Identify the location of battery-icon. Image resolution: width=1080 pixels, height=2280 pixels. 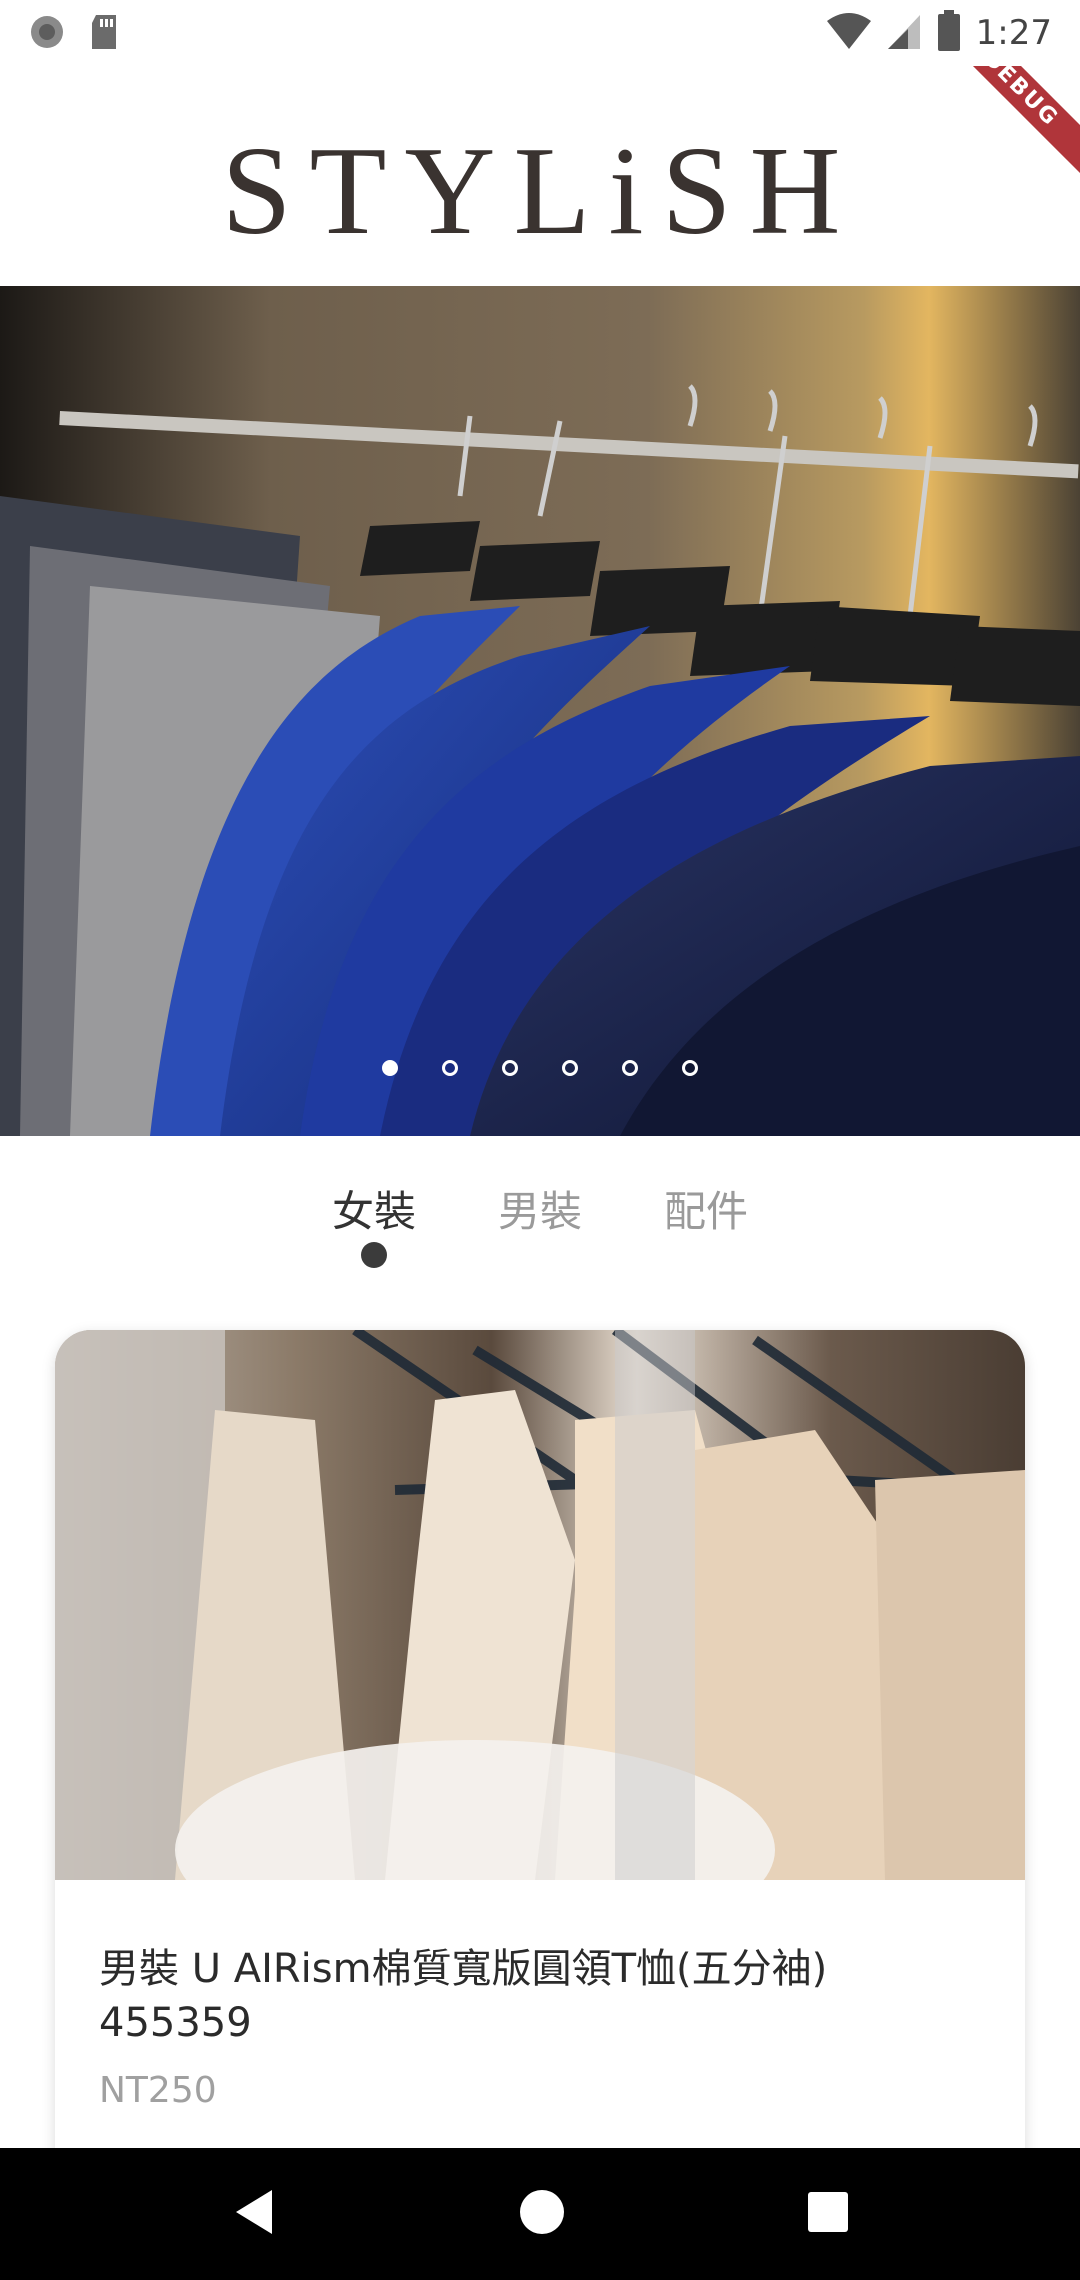
(949, 33).